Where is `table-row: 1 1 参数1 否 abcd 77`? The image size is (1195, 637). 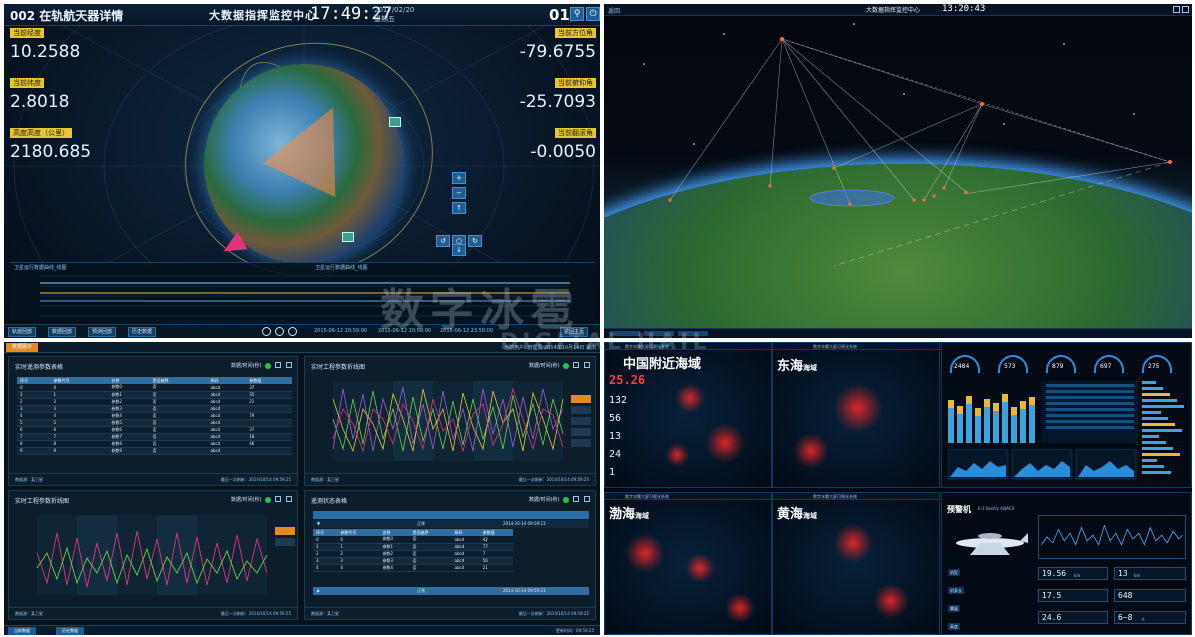 table-row: 1 1 参数1 否 abcd 77 is located at coordinates (413, 547).